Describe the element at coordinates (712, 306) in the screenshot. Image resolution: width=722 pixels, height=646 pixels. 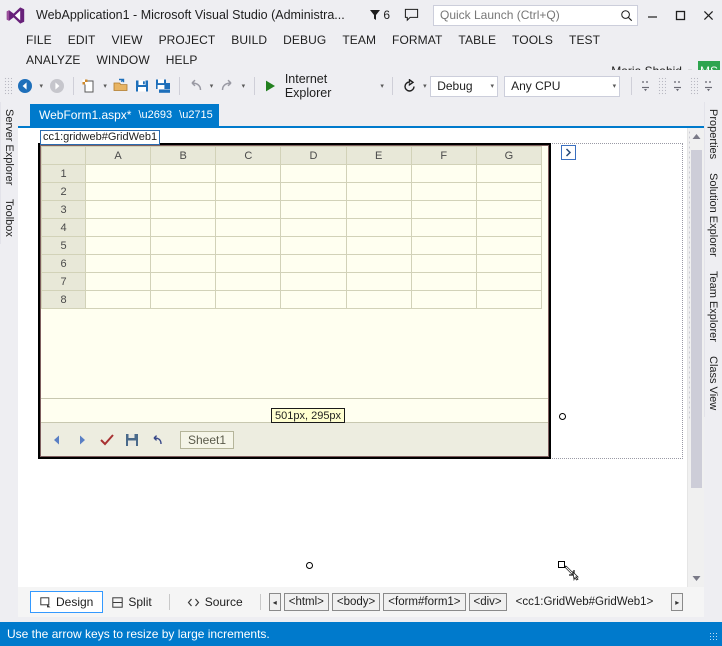
I see `sidebar-item-team-explorer: Team Explorer` at that location.